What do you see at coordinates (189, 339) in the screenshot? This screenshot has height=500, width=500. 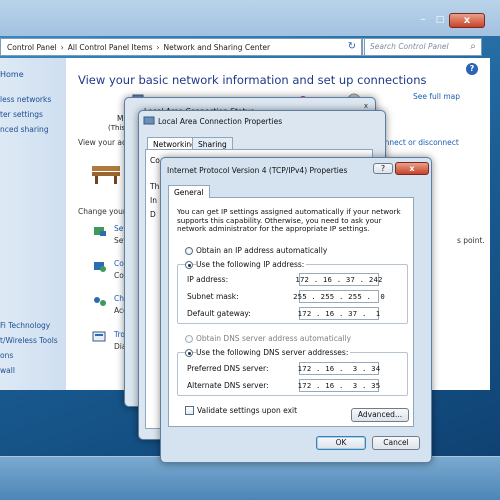 I see `obtain-dns-auto-radio` at bounding box center [189, 339].